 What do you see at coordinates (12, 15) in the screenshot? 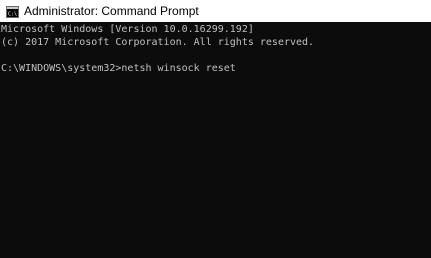
I see `svg-text: C:\` at bounding box center [12, 15].